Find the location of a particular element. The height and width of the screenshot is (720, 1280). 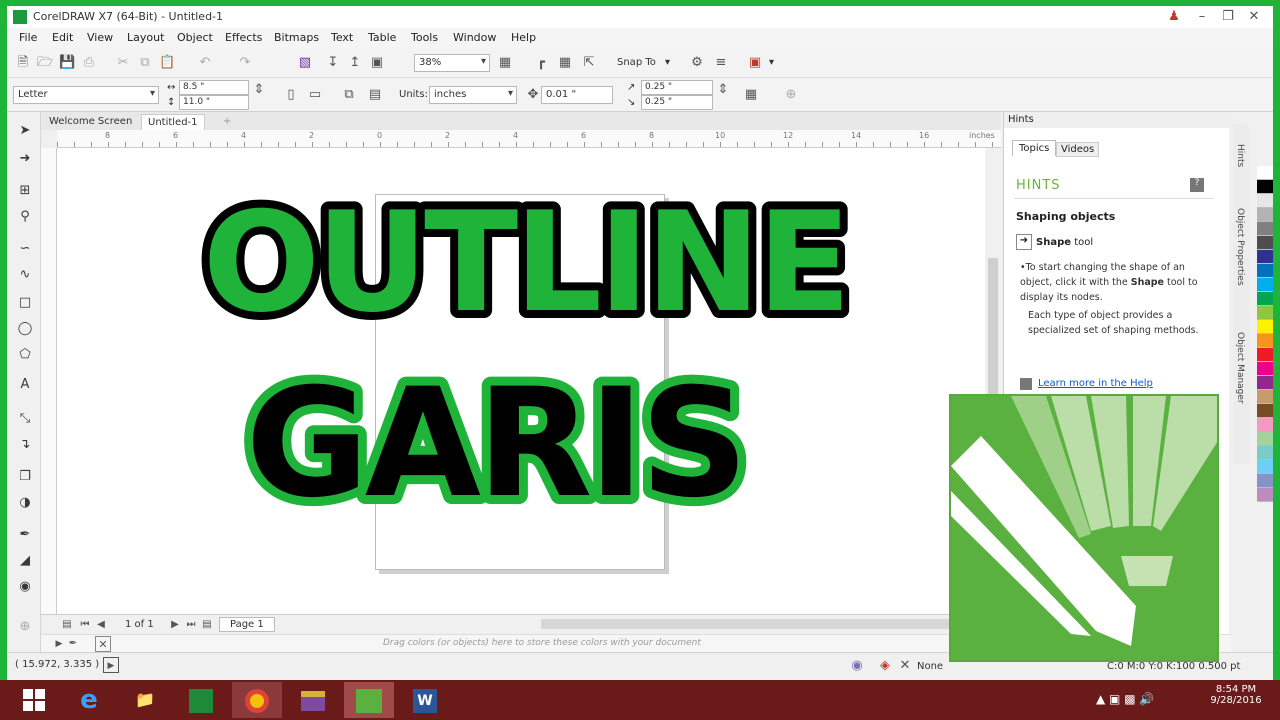

overlay-line-1: OUTLINE is located at coordinates (525, 262).